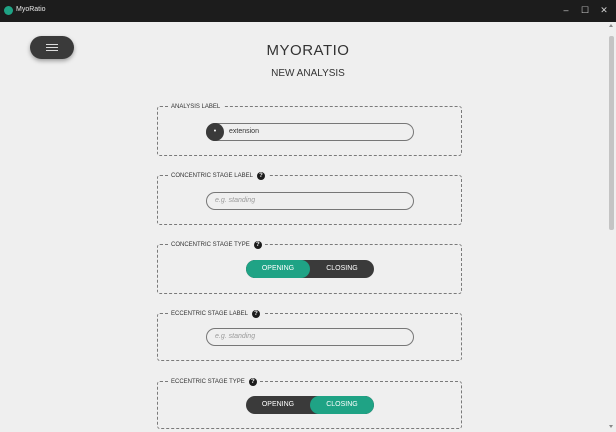 This screenshot has height=432, width=616. I want to click on app-name: MYORATIO, so click(308, 50).